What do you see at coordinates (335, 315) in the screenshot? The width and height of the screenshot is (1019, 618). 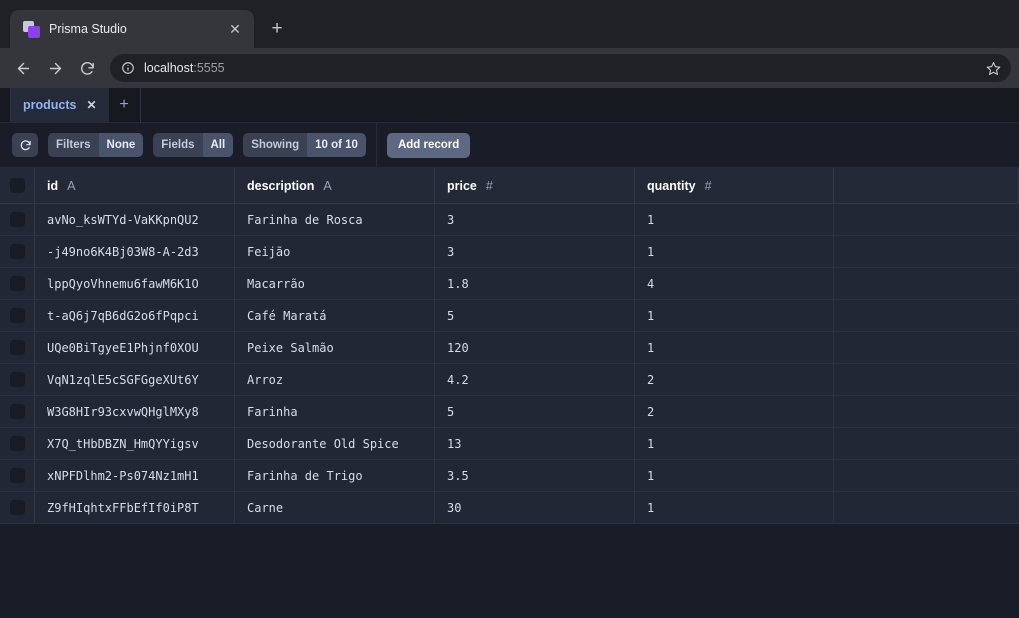 I see `cell-description: Café Maratá` at bounding box center [335, 315].